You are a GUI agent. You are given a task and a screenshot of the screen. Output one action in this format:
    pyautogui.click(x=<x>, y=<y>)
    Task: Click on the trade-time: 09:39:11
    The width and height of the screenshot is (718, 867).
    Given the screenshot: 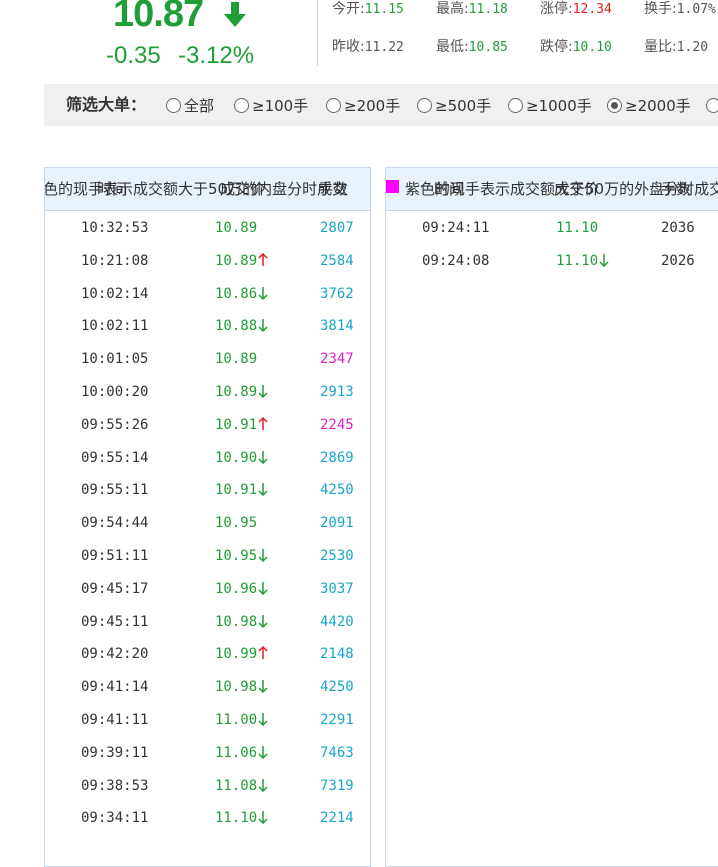 What is the action you would take?
    pyautogui.click(x=115, y=752)
    